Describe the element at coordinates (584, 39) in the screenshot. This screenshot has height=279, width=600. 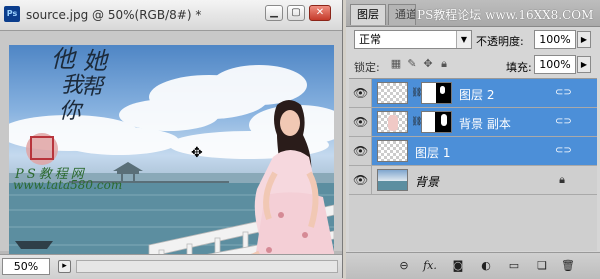
I see `opacity-slider-button: ▶` at that location.